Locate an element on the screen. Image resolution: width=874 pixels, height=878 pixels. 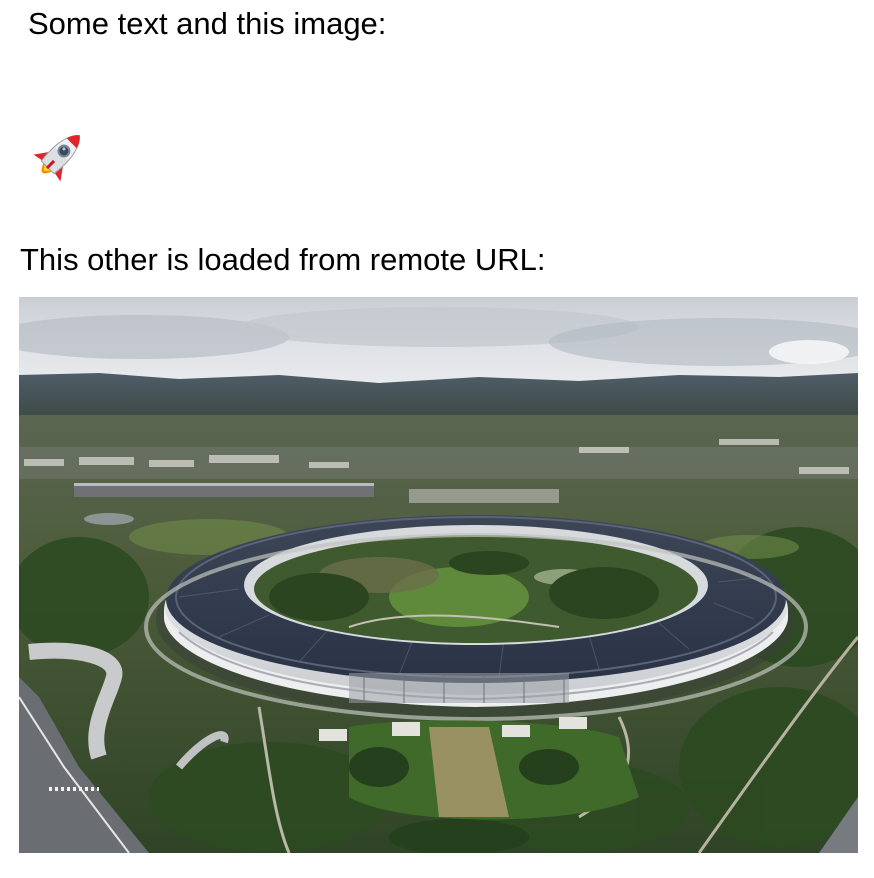
rocket-icon is located at coordinates (59, 156).